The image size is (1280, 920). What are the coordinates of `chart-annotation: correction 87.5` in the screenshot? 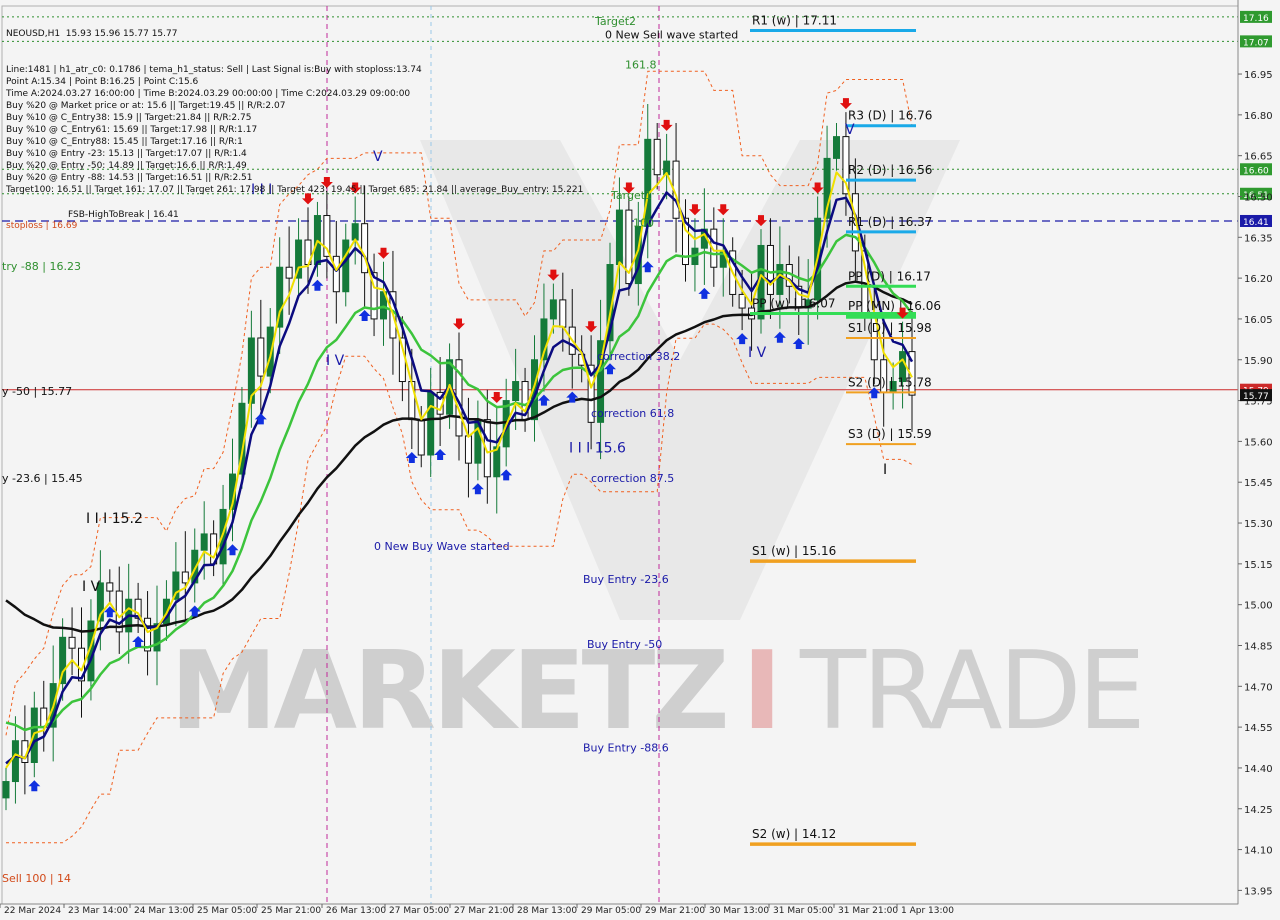 It's located at (632, 478).